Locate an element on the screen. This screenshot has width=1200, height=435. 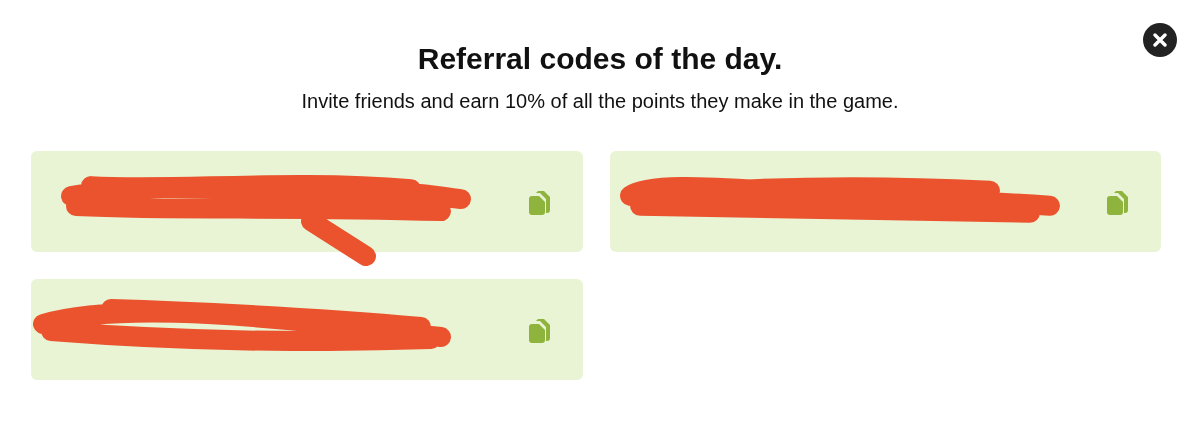
close-button is located at coordinates (1160, 40).